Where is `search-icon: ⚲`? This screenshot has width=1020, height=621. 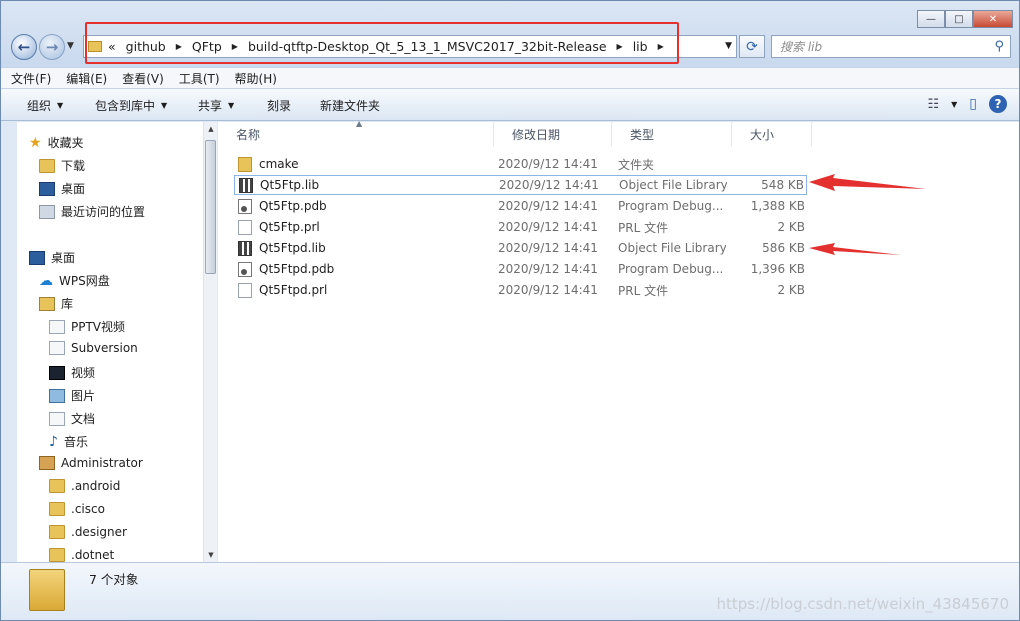 search-icon: ⚲ is located at coordinates (999, 46).